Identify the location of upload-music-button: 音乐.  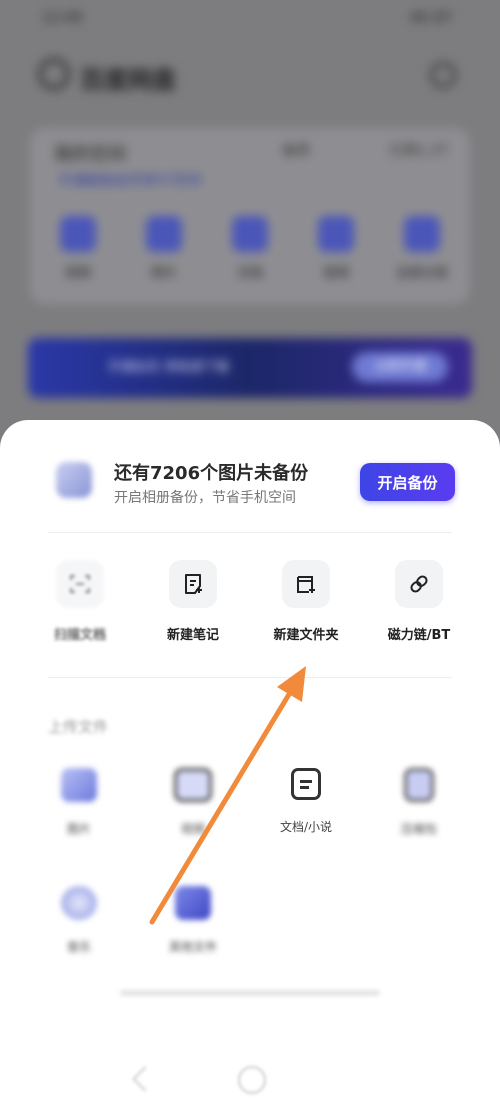
(79, 920).